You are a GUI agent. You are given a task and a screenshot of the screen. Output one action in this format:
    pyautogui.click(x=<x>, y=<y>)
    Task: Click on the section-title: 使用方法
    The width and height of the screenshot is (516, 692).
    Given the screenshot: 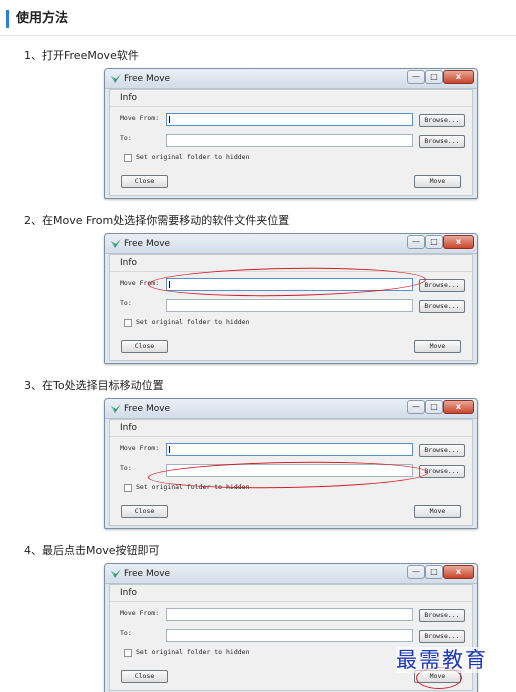 What is the action you would take?
    pyautogui.click(x=42, y=18)
    